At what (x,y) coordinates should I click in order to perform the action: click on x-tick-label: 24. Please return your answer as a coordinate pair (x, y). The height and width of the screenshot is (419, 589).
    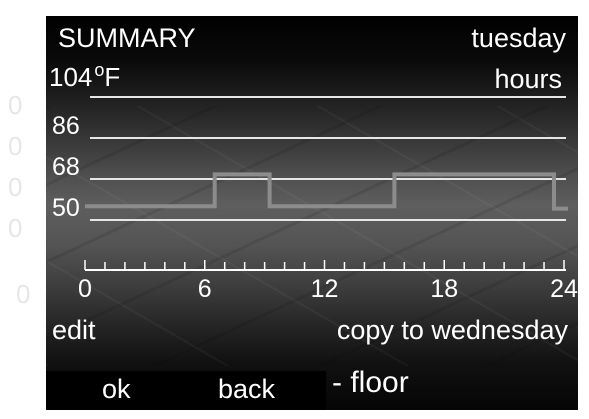
    Looking at the image, I should click on (564, 289).